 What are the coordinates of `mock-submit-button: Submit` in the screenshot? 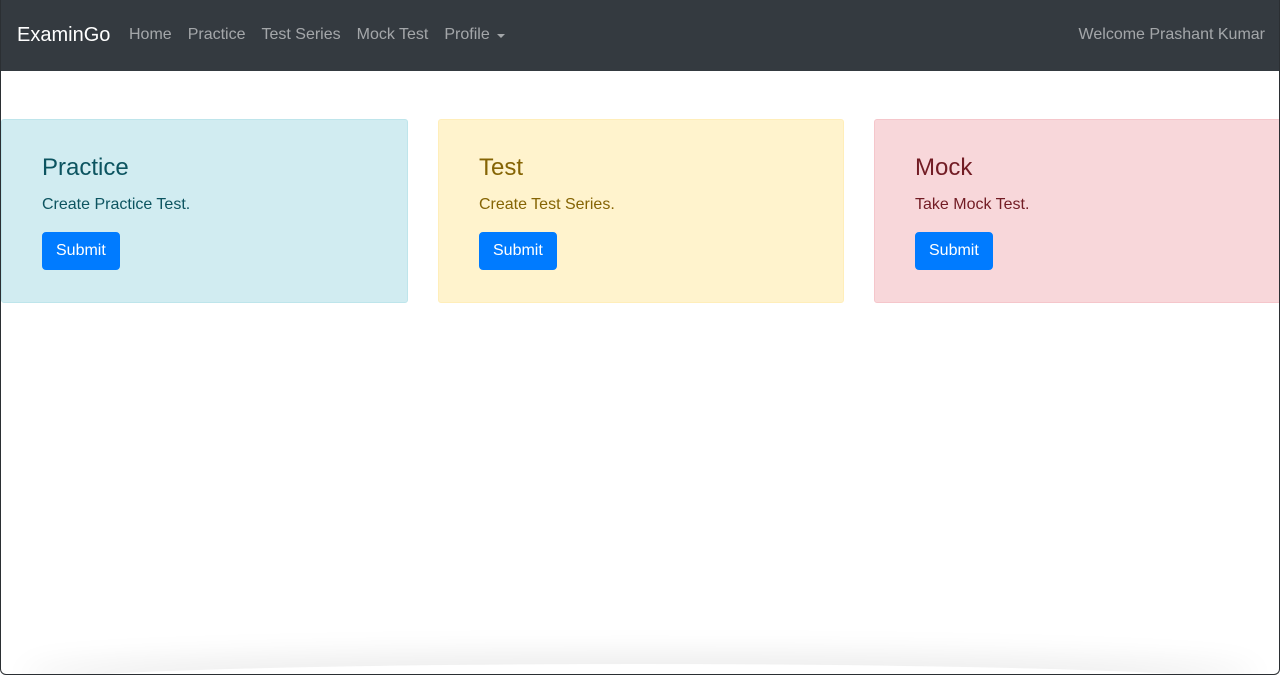 It's located at (954, 251).